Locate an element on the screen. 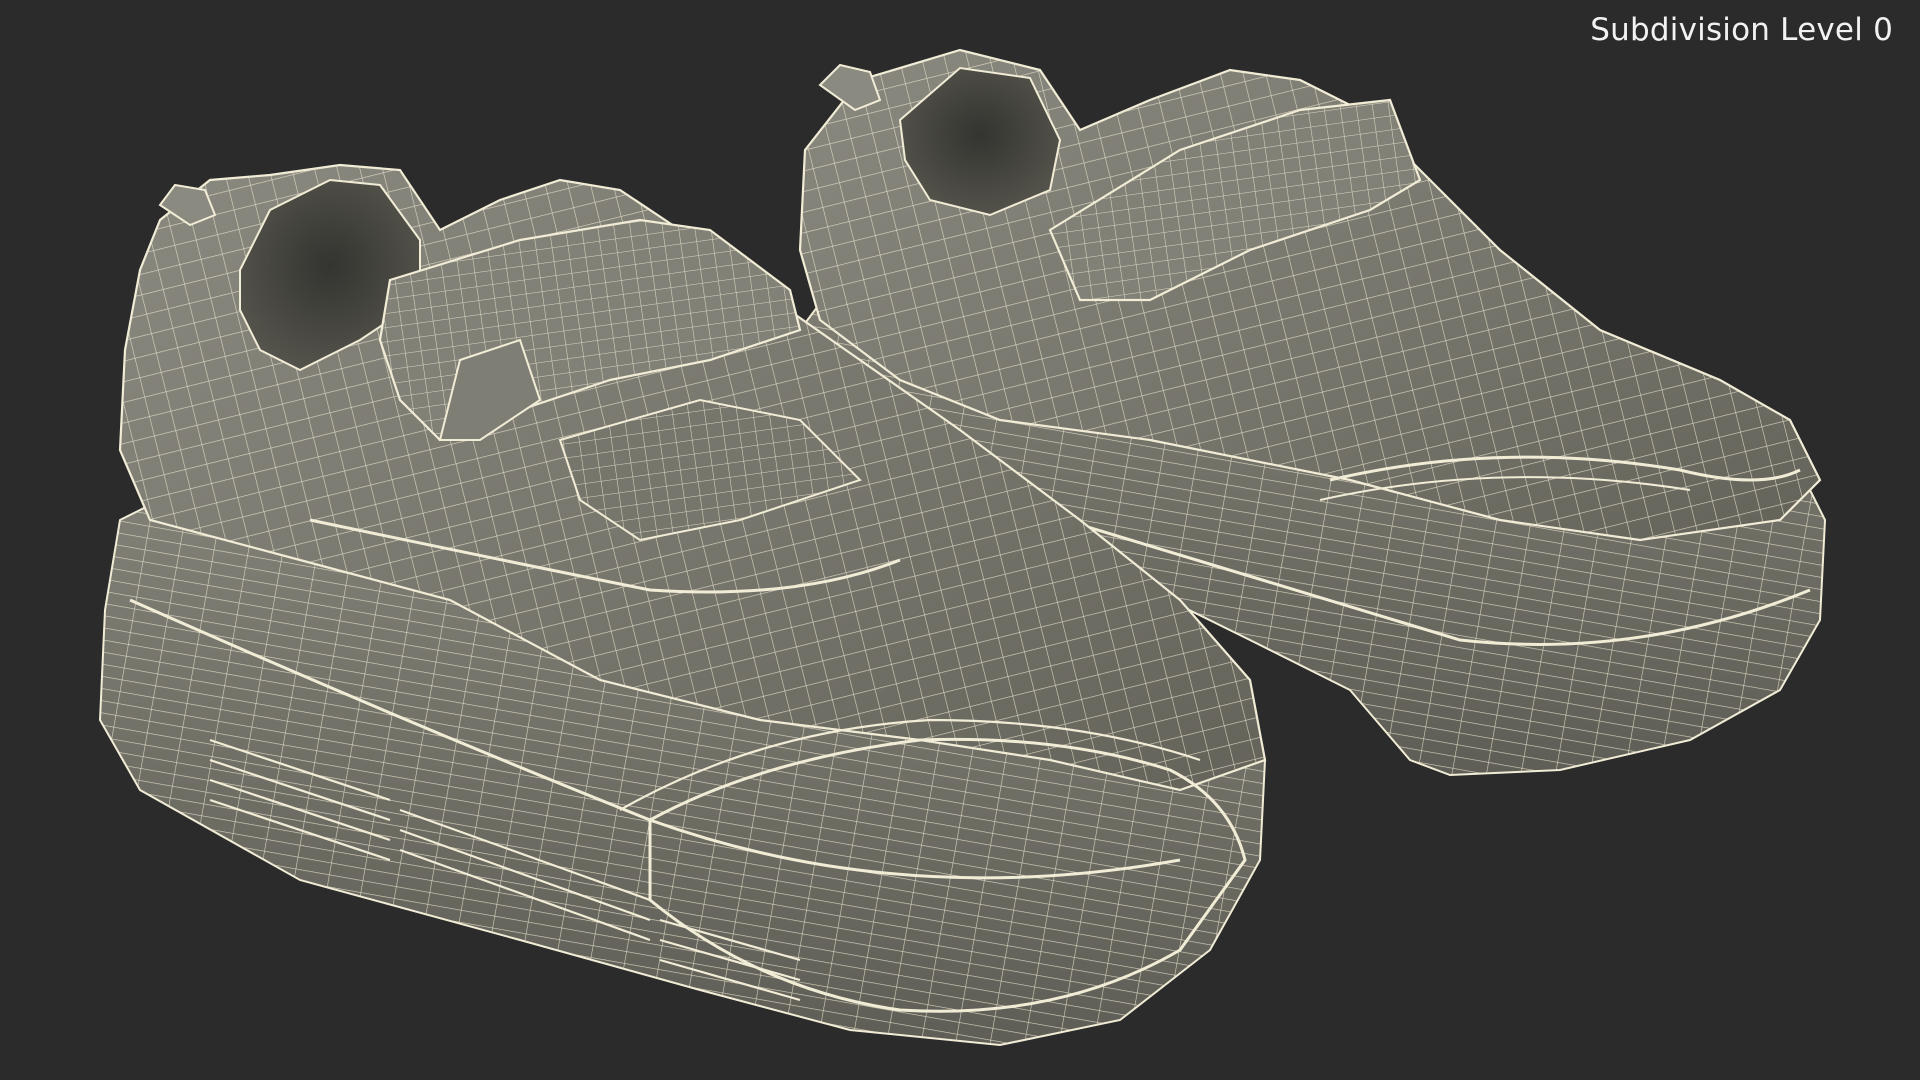 This screenshot has width=1920, height=1080. subdivision-level-label: Subdivision Level 0 is located at coordinates (1741, 30).